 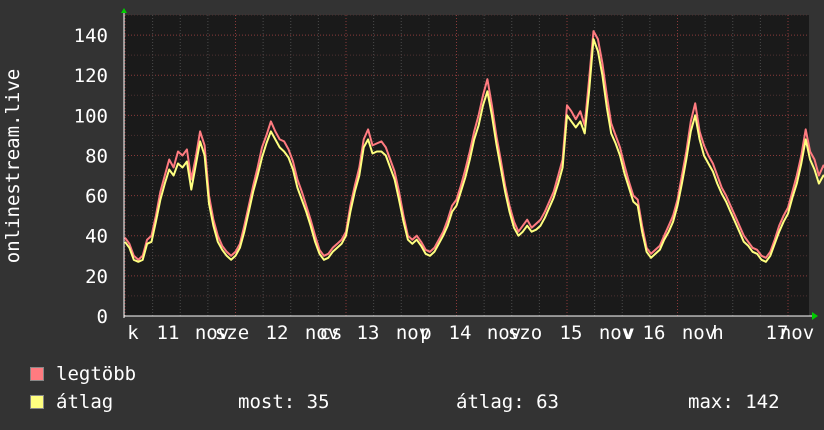 What do you see at coordinates (91, 176) in the screenshot?
I see `y-axis: 0 20 40 60 80 100 120 140` at bounding box center [91, 176].